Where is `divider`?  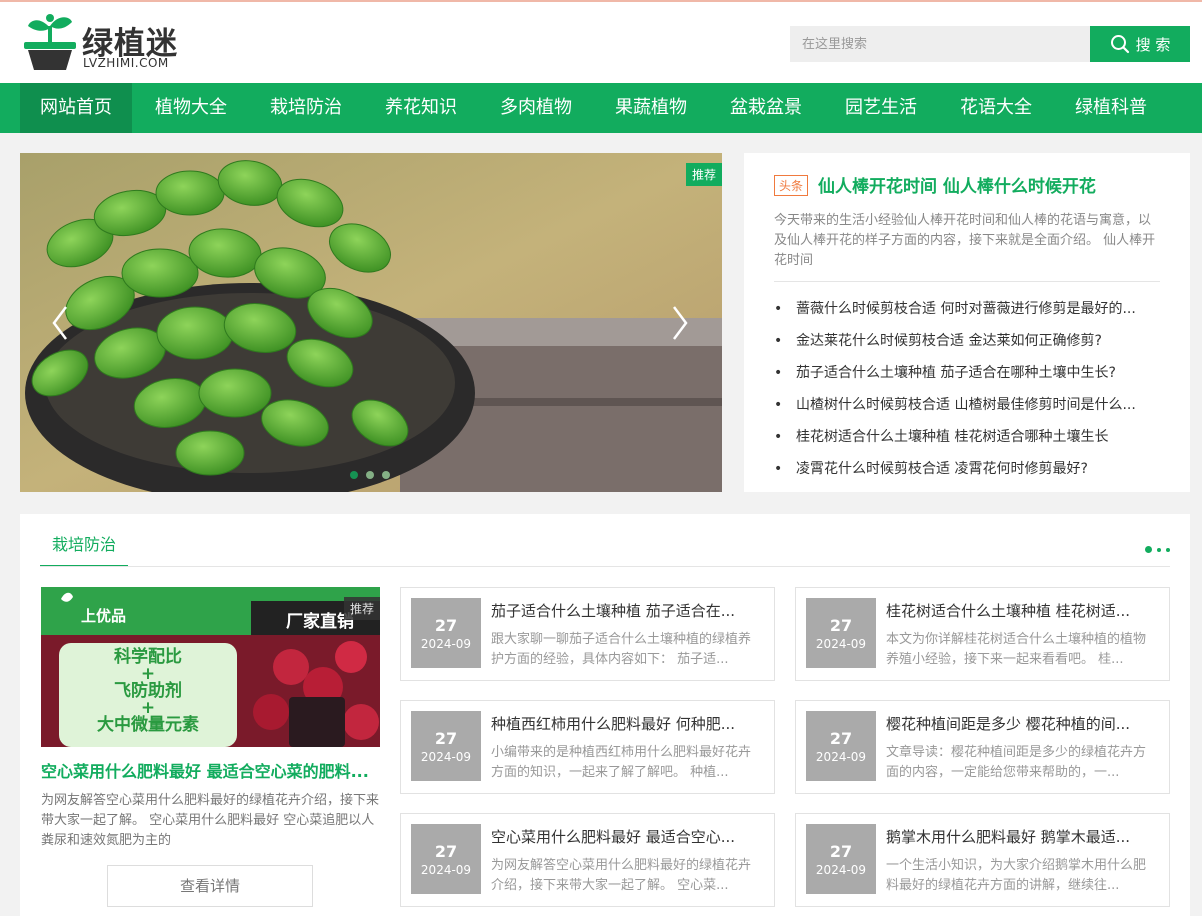 divider is located at coordinates (967, 281).